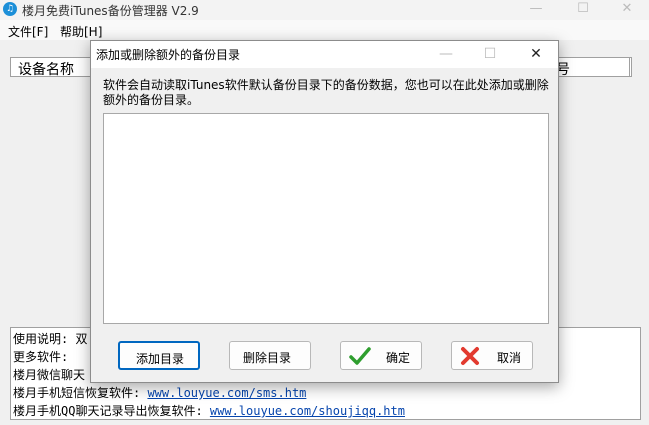  I want to click on app-icon: ♫, so click(10, 9).